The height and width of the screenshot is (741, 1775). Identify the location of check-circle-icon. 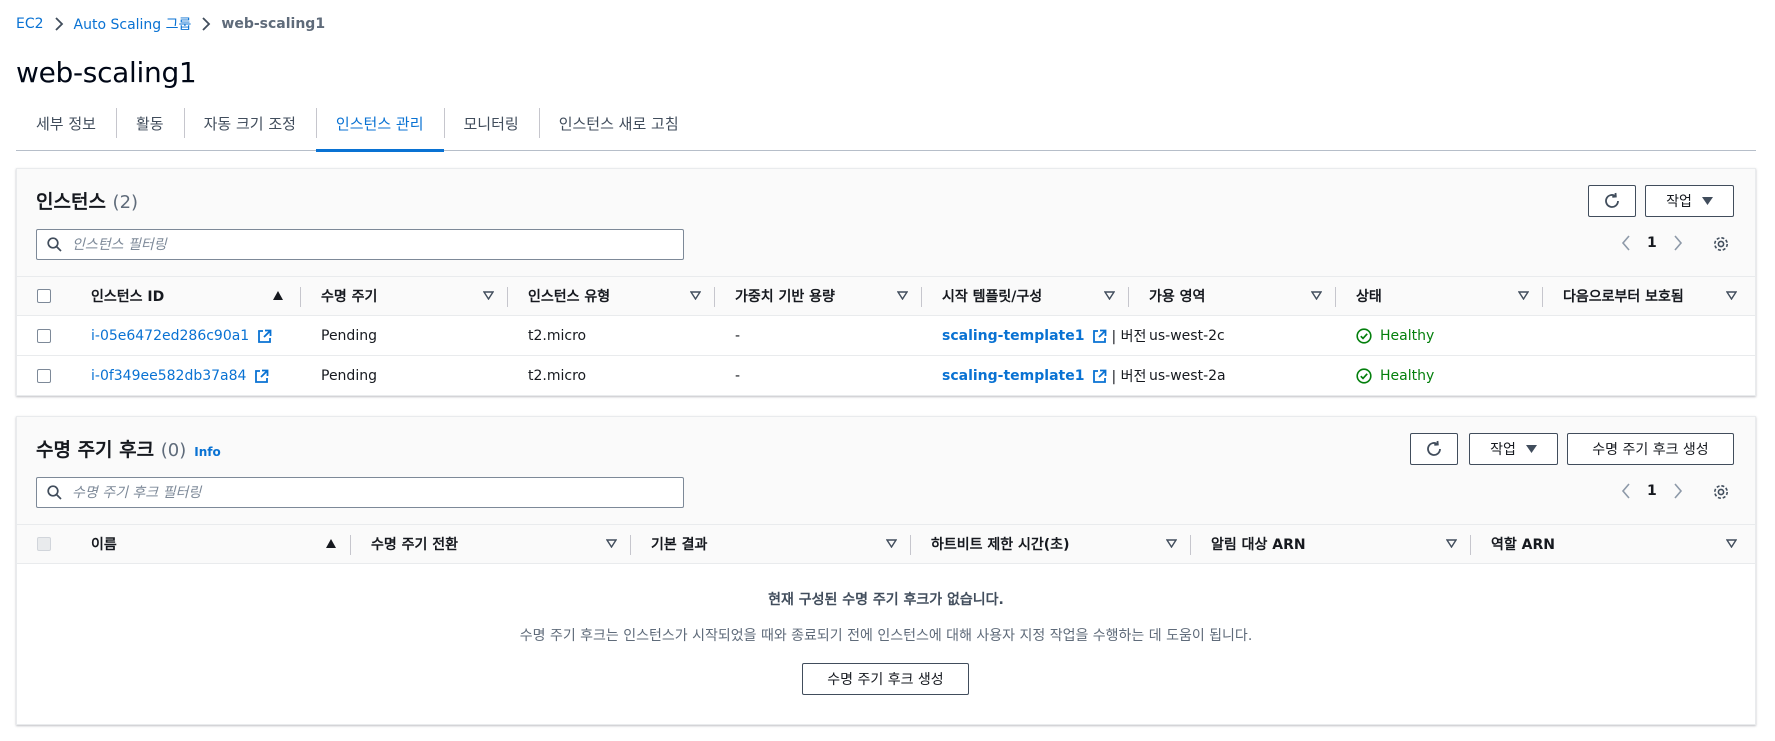
(1368, 336).